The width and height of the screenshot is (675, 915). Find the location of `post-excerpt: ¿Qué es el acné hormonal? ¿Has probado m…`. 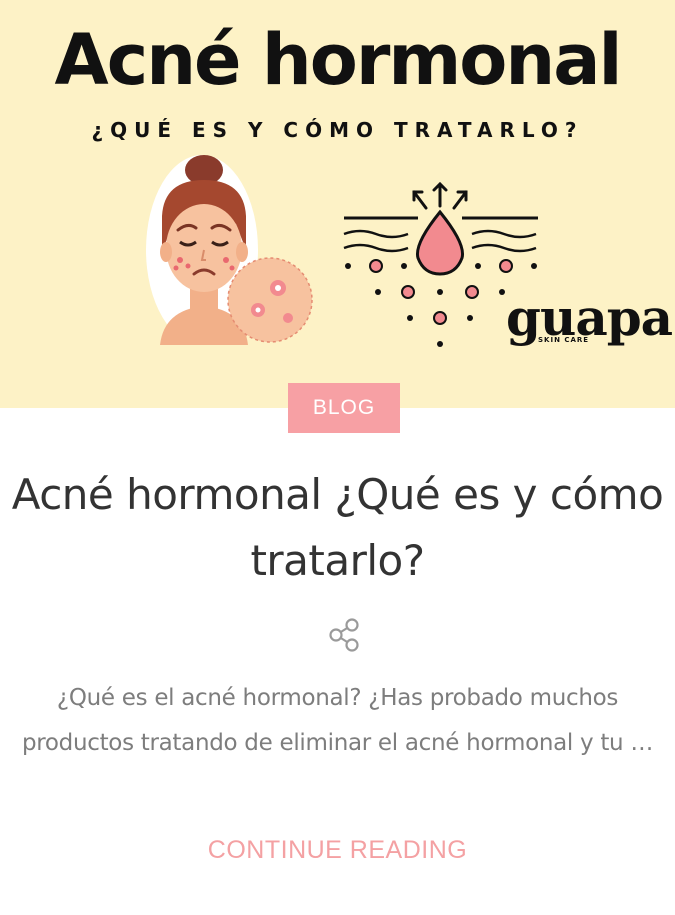

post-excerpt: ¿Qué es el acné hormonal? ¿Has probado m… is located at coordinates (337, 720).